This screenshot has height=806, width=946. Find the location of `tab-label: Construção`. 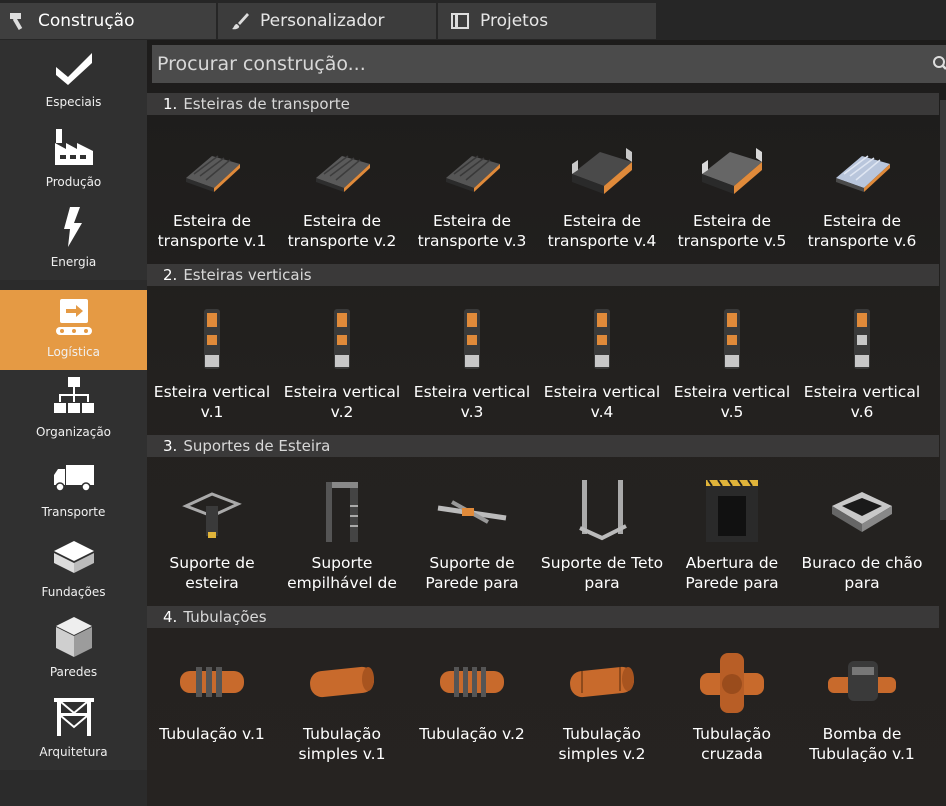

tab-label: Construção is located at coordinates (86, 21).